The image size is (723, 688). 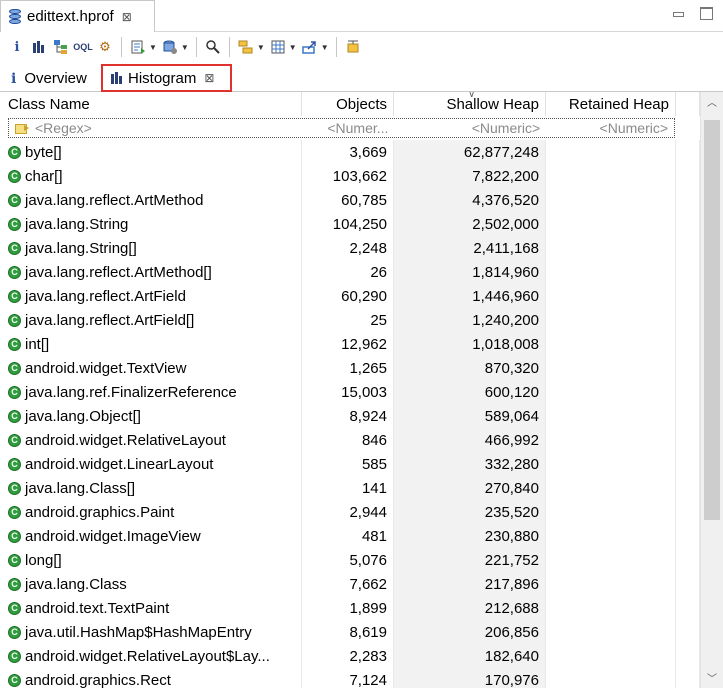 I want to click on calculate-retained-size-icon, so click(x=278, y=47).